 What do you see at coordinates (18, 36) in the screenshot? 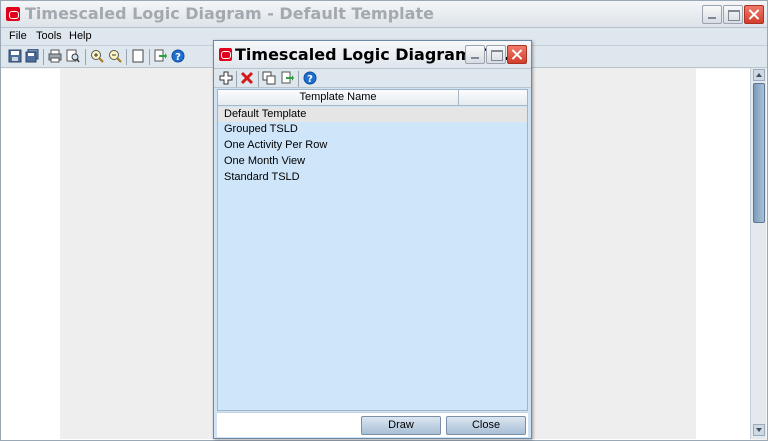
I see `menu-file: File` at bounding box center [18, 36].